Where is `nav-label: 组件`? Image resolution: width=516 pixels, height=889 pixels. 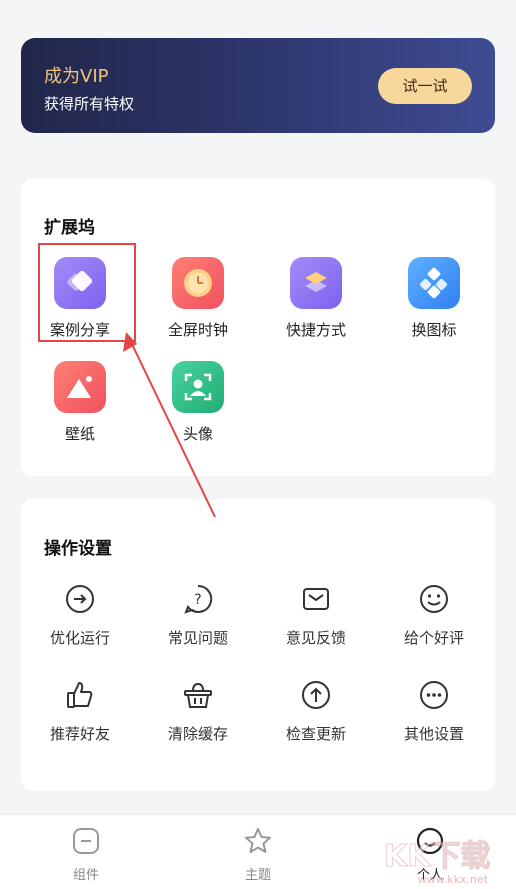
nav-label: 组件 is located at coordinates (85, 875).